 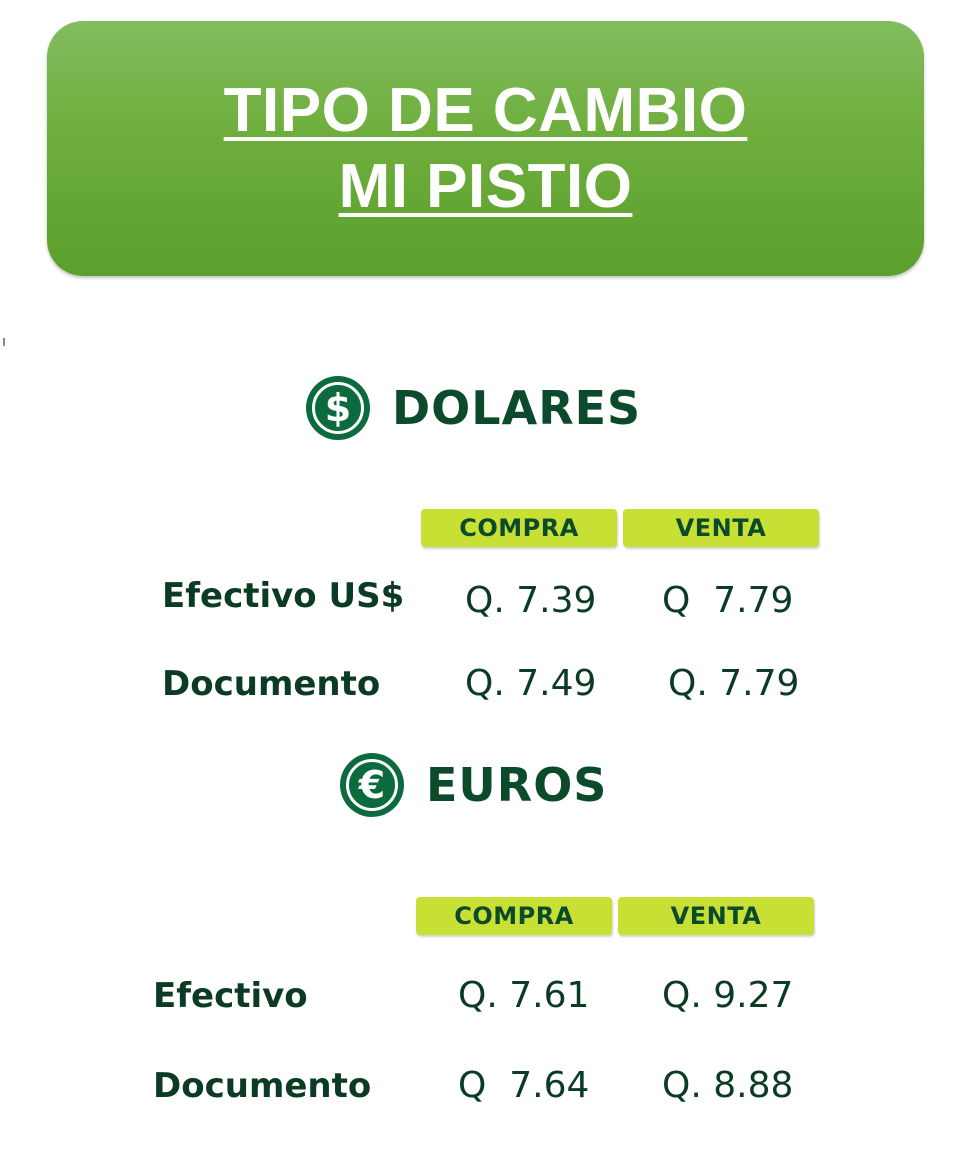 I want to click on dolares-row-1-label: Efectivo US$, so click(x=283, y=596).